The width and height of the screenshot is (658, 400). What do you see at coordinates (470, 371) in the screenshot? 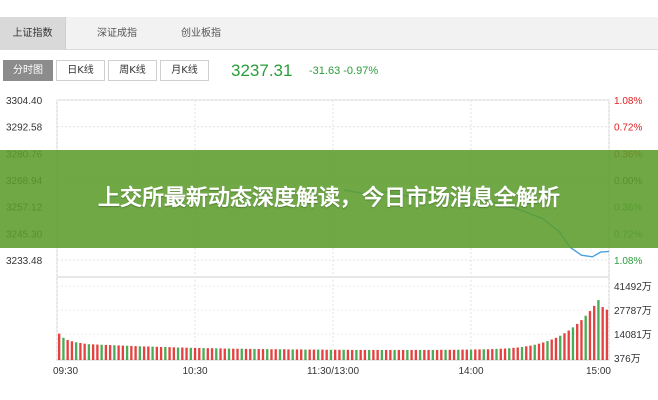
I see `time-tick-label: 14:00` at bounding box center [470, 371].